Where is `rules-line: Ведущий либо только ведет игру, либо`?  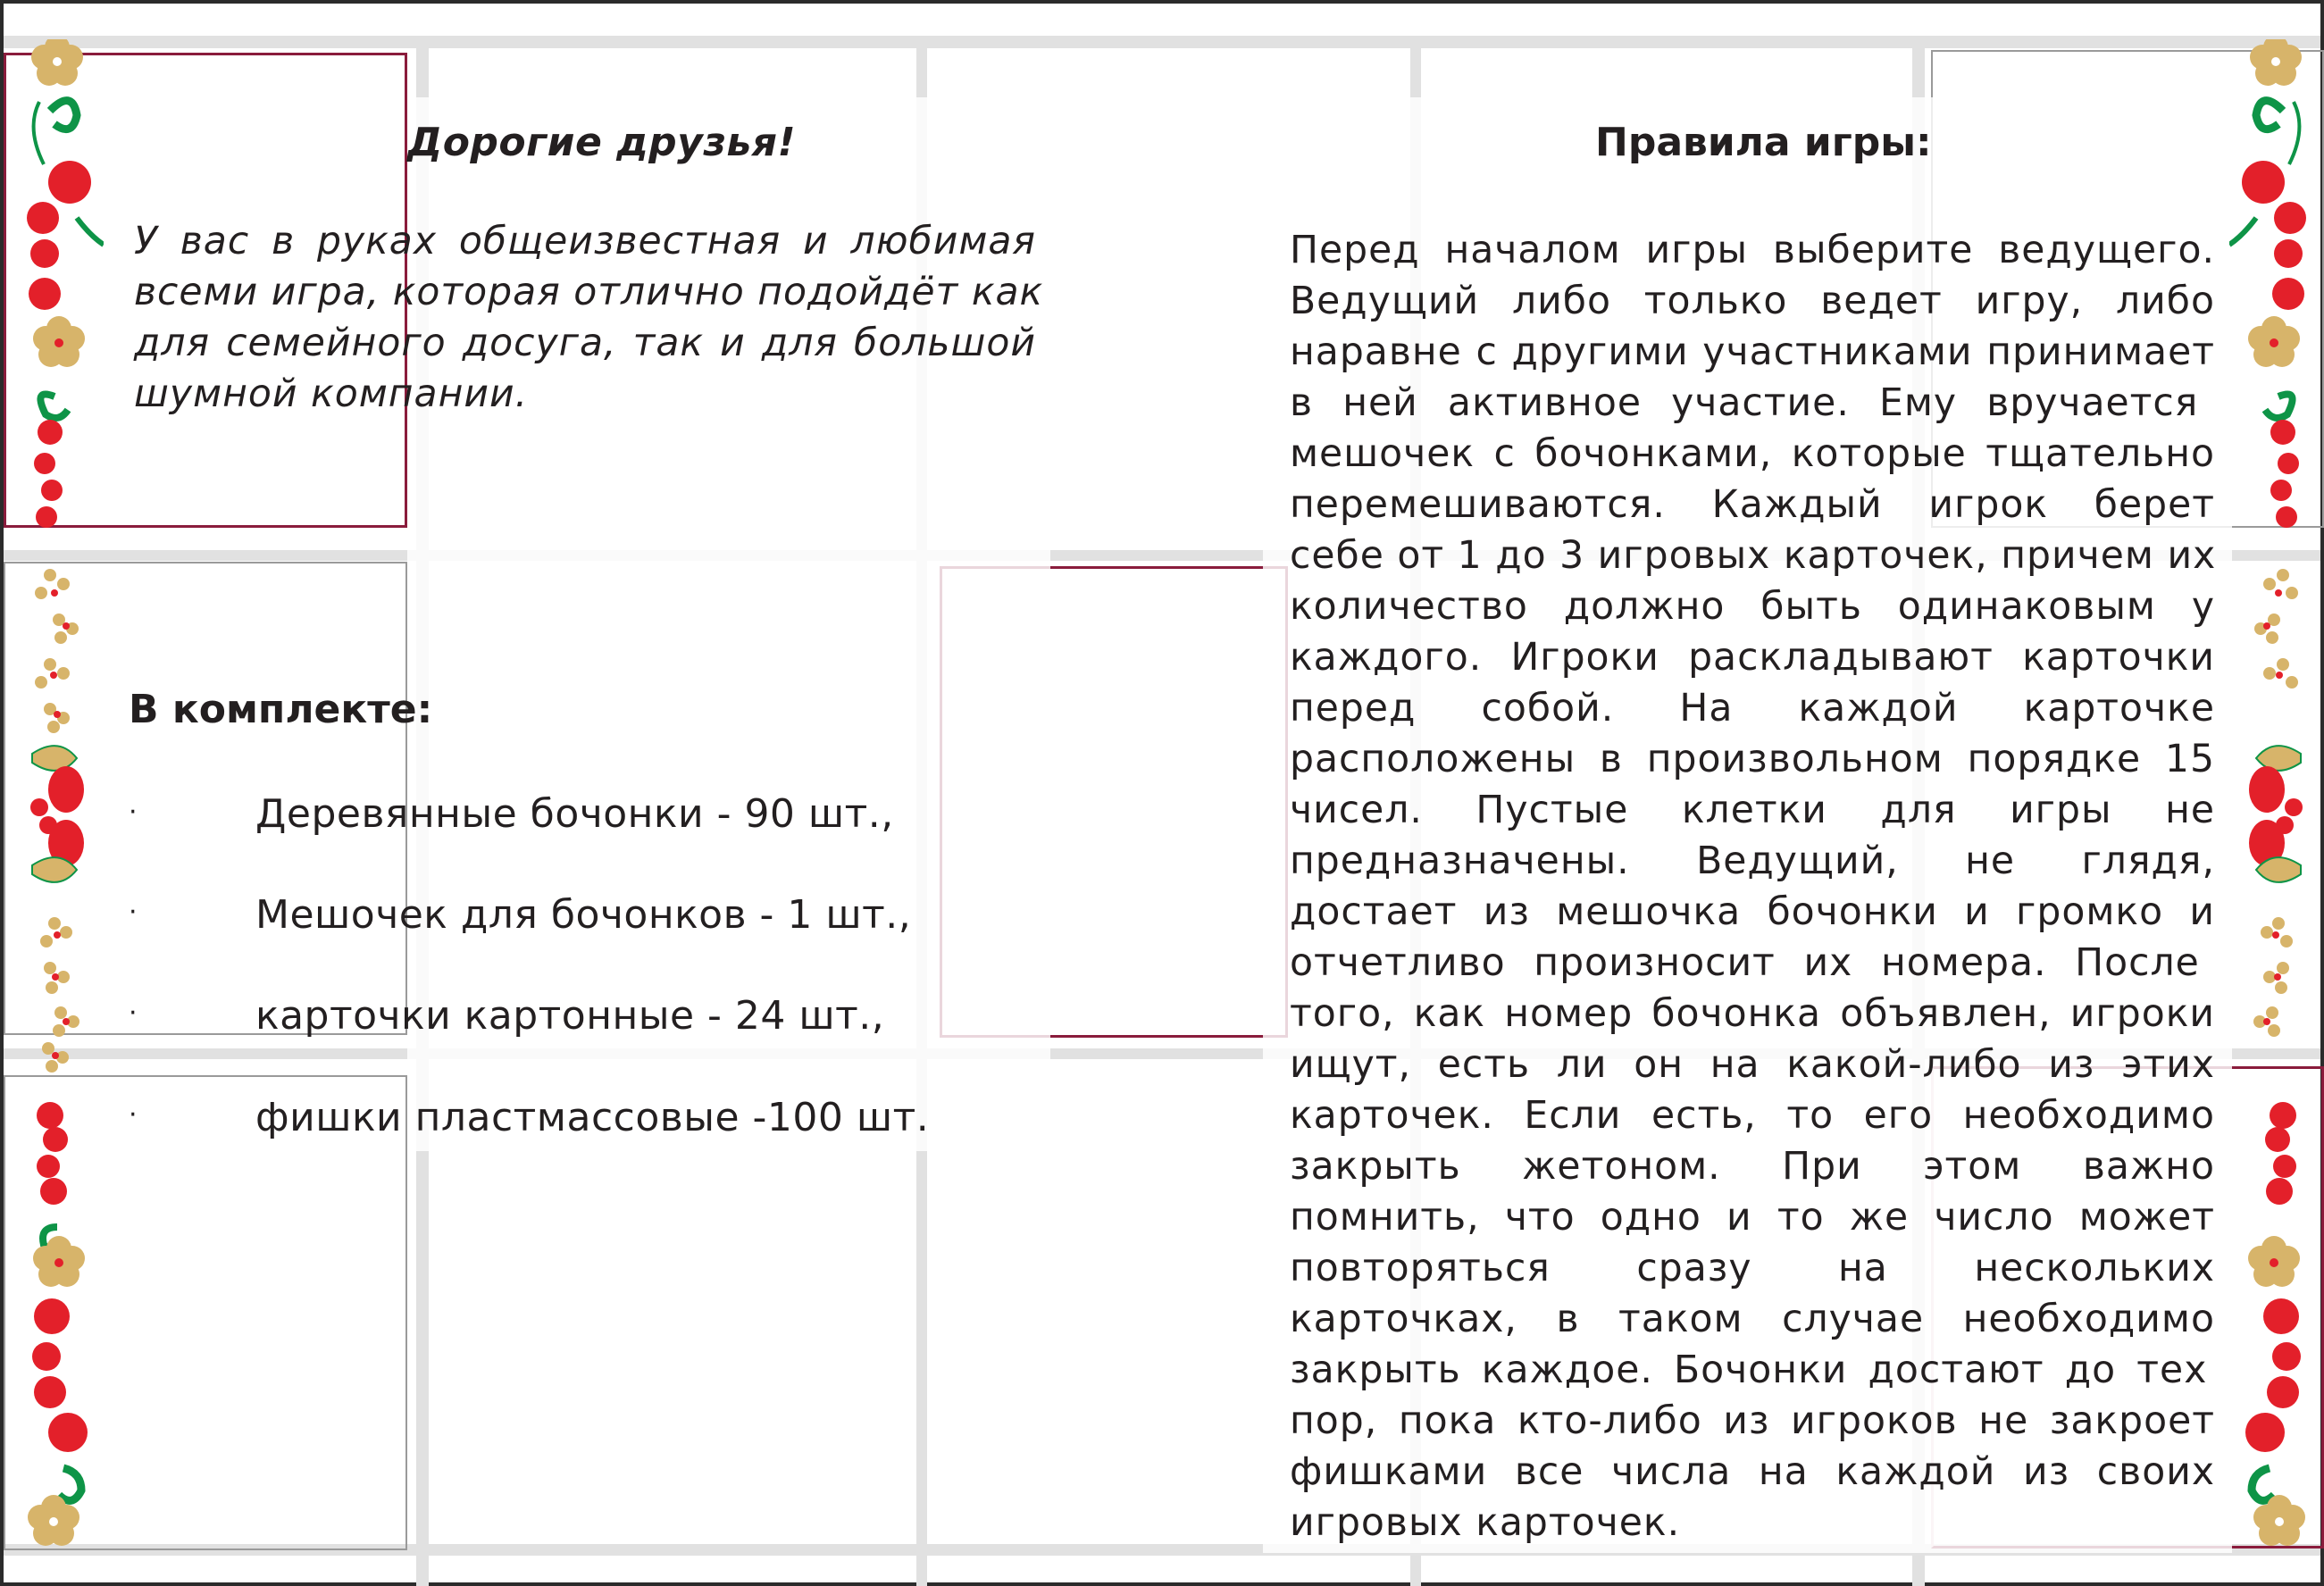 rules-line: Ведущий либо только ведет игру, либо is located at coordinates (1752, 302).